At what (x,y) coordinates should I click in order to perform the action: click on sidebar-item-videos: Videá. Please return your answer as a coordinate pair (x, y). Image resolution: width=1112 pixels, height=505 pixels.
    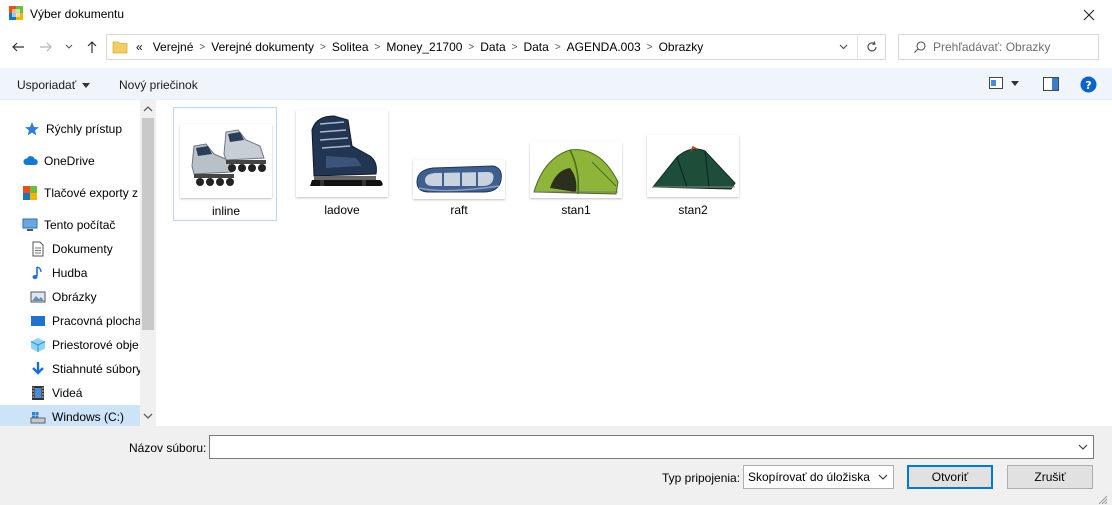
    Looking at the image, I should click on (78, 393).